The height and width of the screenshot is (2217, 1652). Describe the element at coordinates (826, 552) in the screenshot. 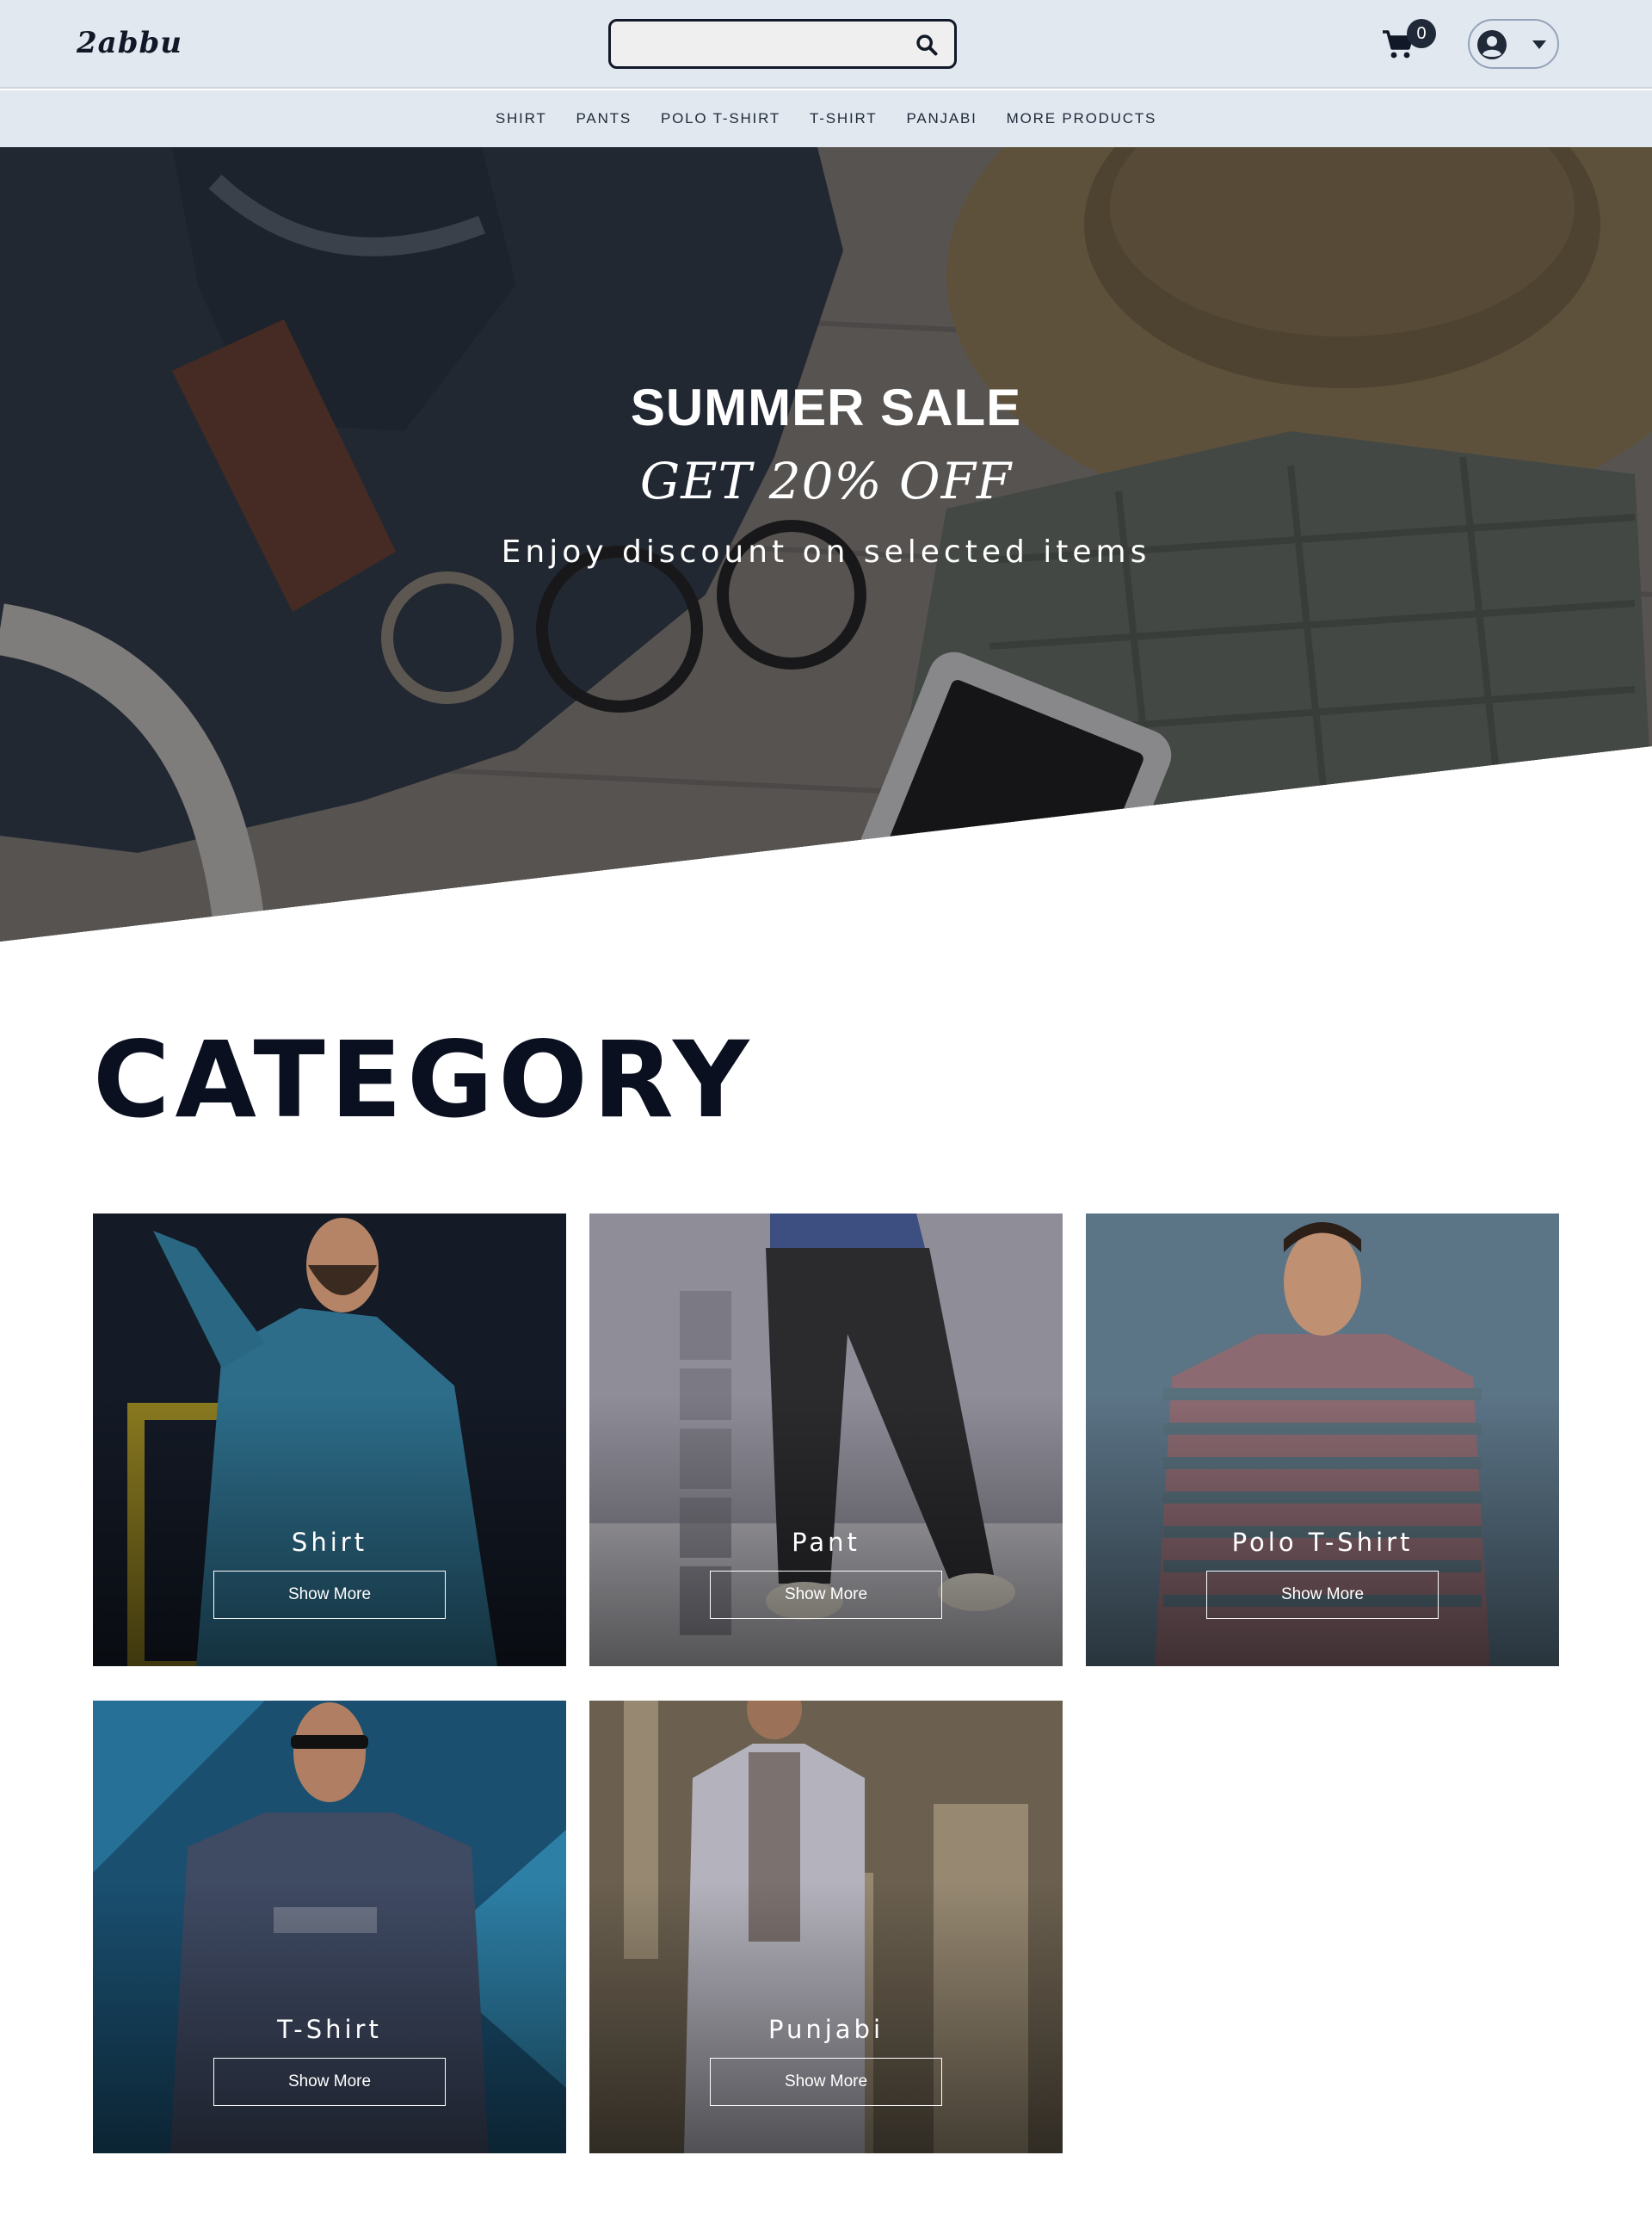

I see `hero-description: Enjoy discount on selected items` at that location.